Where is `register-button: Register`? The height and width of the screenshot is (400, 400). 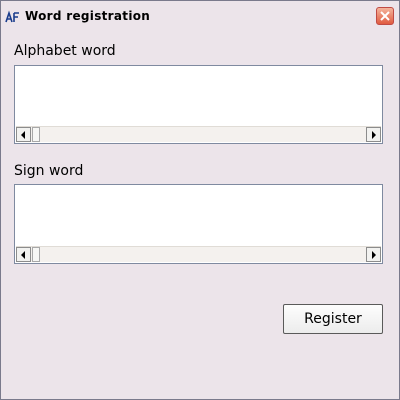
register-button: Register is located at coordinates (333, 319).